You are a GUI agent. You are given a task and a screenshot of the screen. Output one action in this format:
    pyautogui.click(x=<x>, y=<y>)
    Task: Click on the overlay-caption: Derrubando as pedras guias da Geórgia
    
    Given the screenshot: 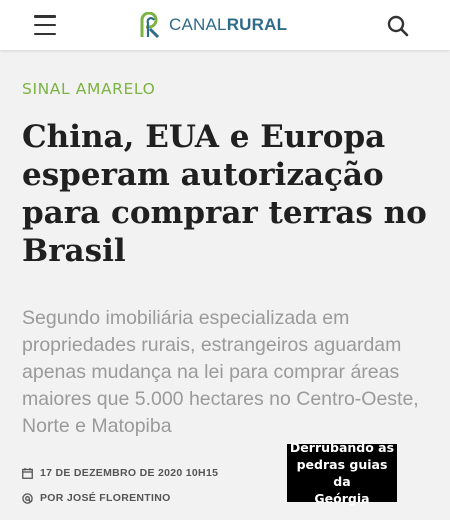 What is the action you would take?
    pyautogui.click(x=342, y=473)
    